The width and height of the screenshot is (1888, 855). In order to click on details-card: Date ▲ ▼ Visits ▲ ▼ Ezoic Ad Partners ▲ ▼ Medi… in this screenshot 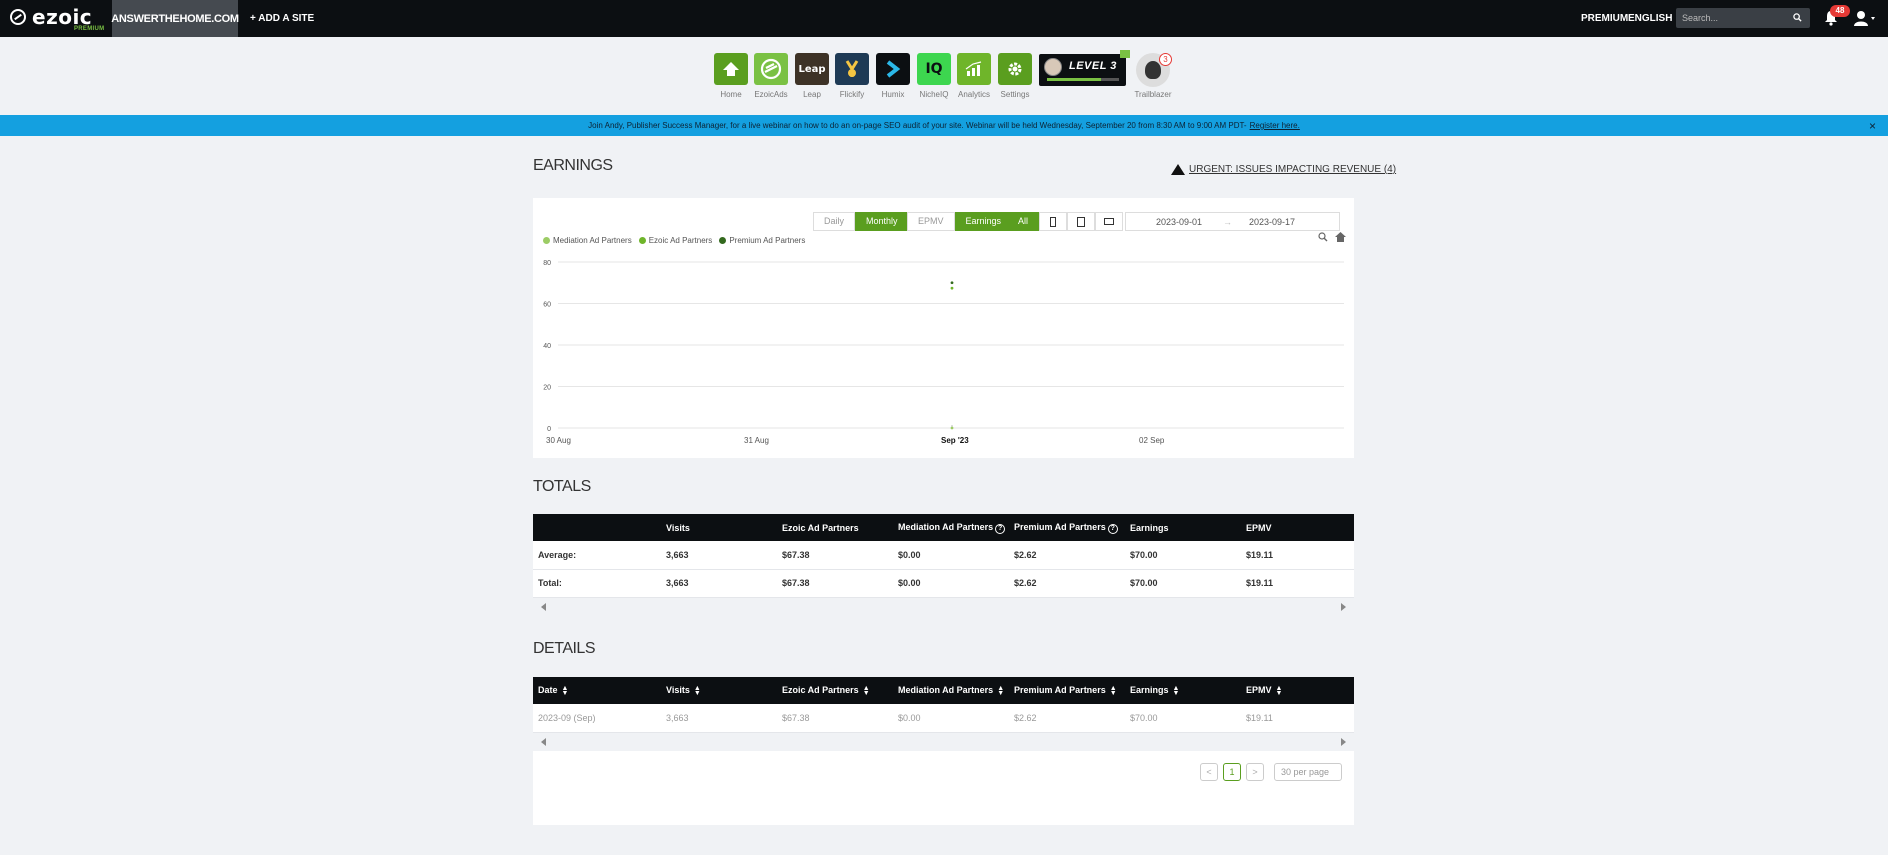, I will do `click(943, 751)`.